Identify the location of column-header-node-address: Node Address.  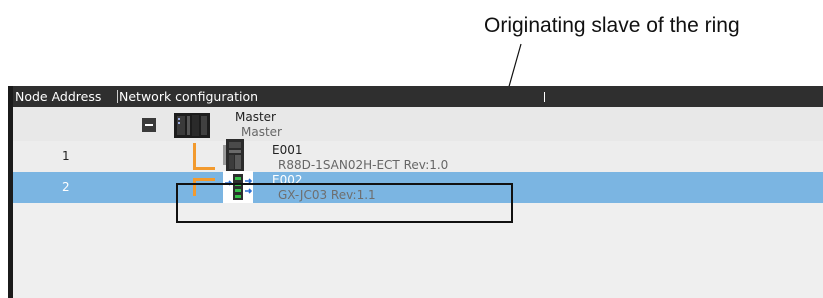
(65, 96).